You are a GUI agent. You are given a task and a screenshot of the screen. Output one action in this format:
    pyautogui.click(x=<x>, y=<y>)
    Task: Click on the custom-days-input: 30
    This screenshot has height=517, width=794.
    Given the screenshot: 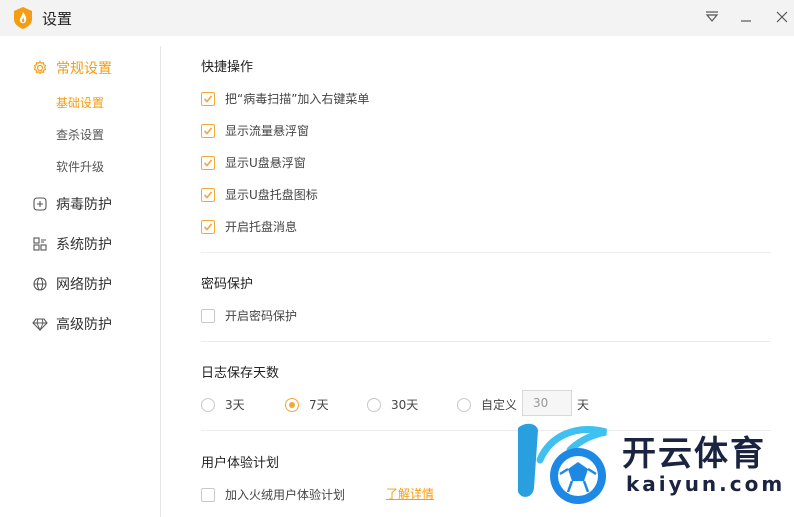 What is the action you would take?
    pyautogui.click(x=547, y=403)
    